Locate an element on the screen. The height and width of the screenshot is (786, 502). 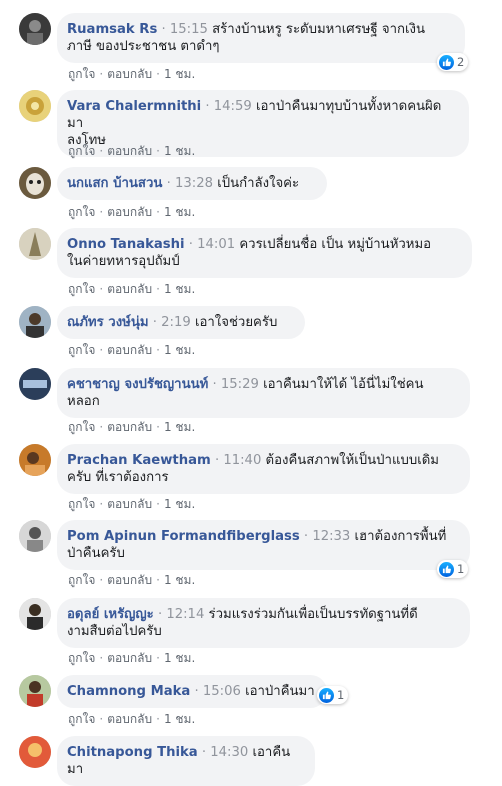
comment-text: ในค่ายทหารอุปถัมป์ is located at coordinates (123, 261).